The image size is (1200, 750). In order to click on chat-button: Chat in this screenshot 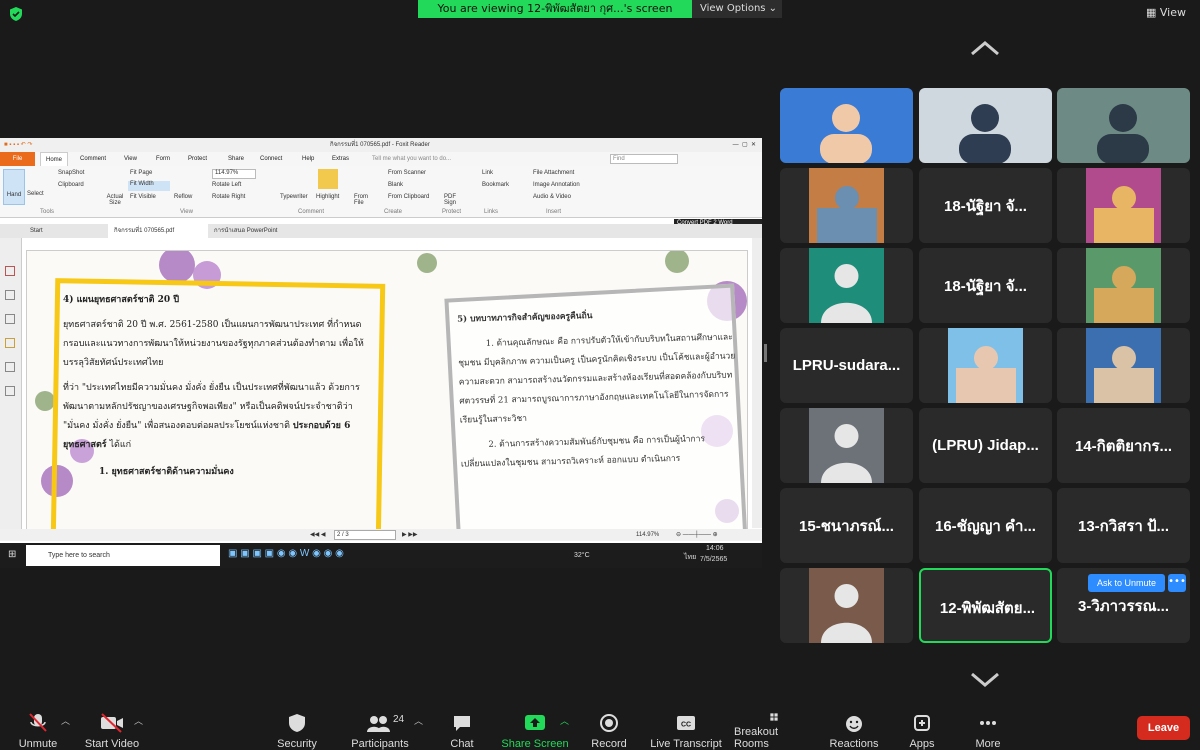, I will do `click(462, 727)`.